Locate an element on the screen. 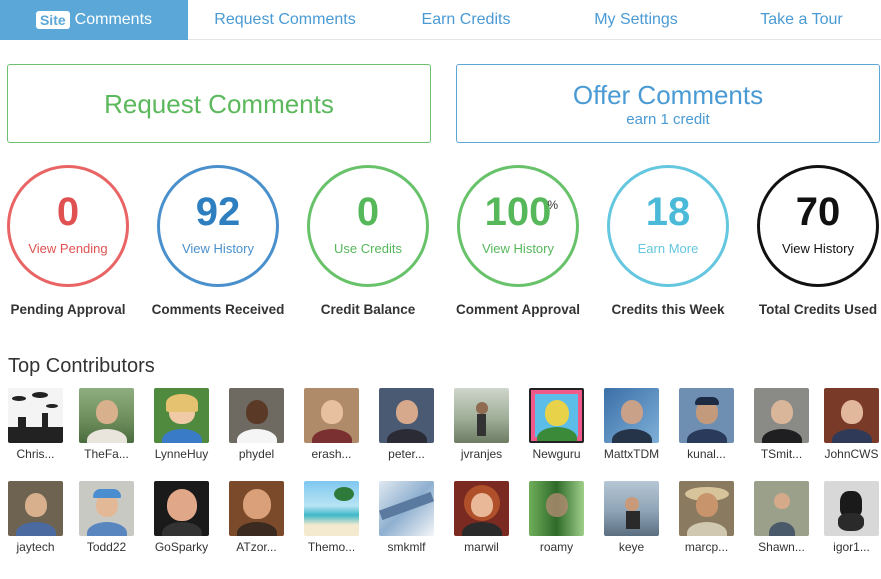  stat-credit-balance: 0 Use Credits Credit Balance is located at coordinates (368, 241).